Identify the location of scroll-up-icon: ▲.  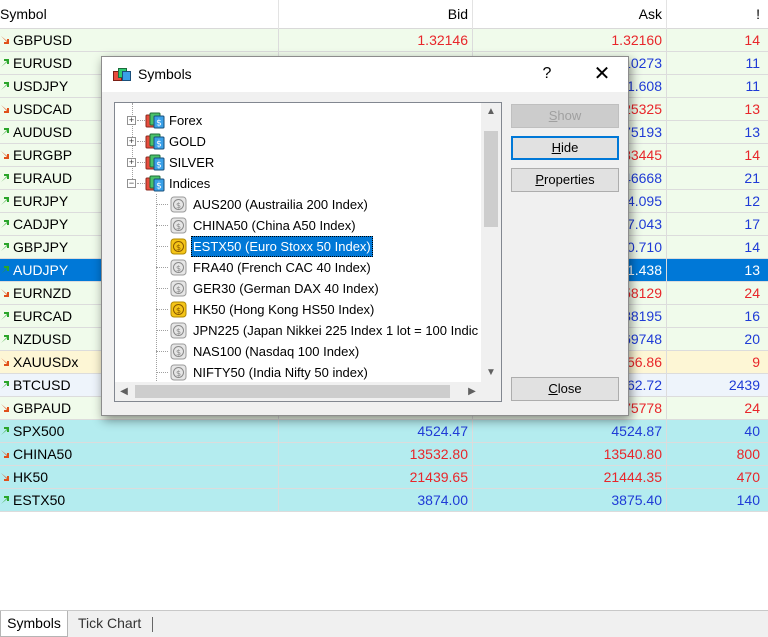
(491, 112).